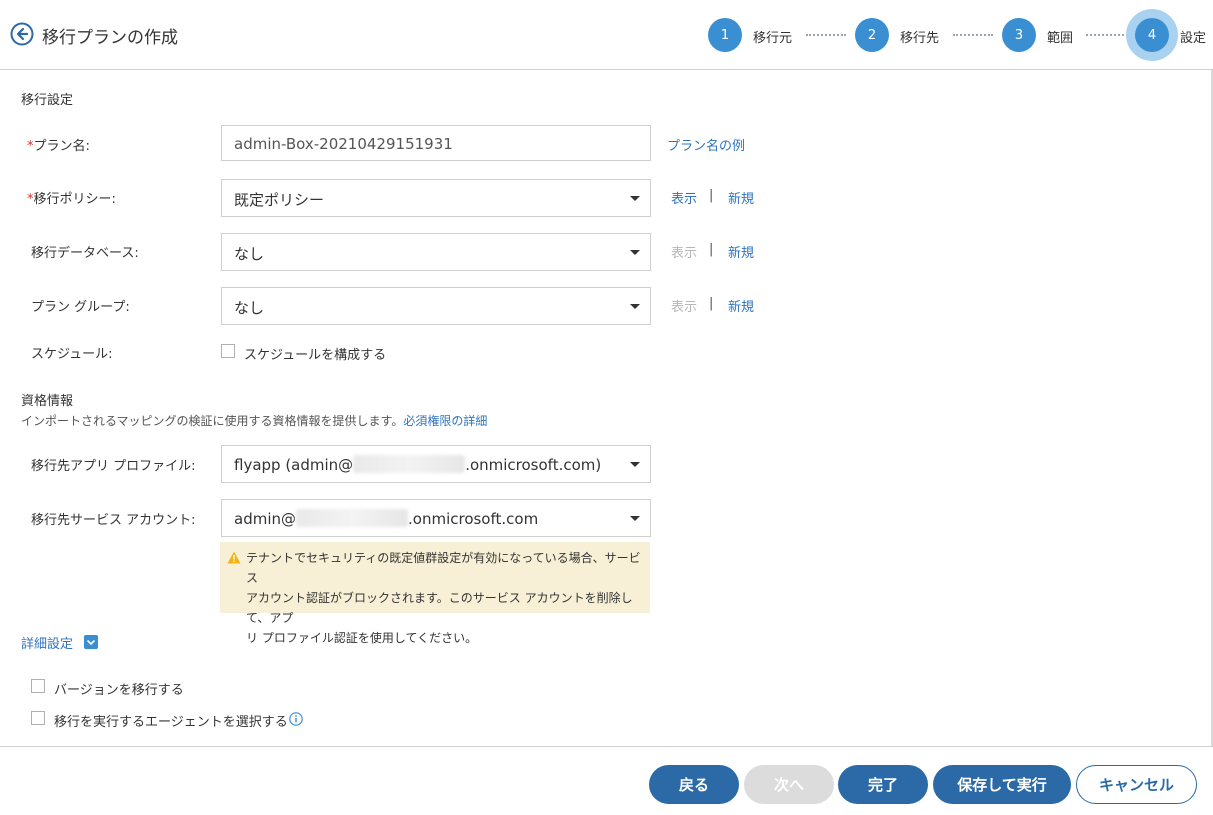 This screenshot has height=815, width=1213. I want to click on app-profile-select: flyapp (admin@ .onmicrosoft.com), so click(436, 464).